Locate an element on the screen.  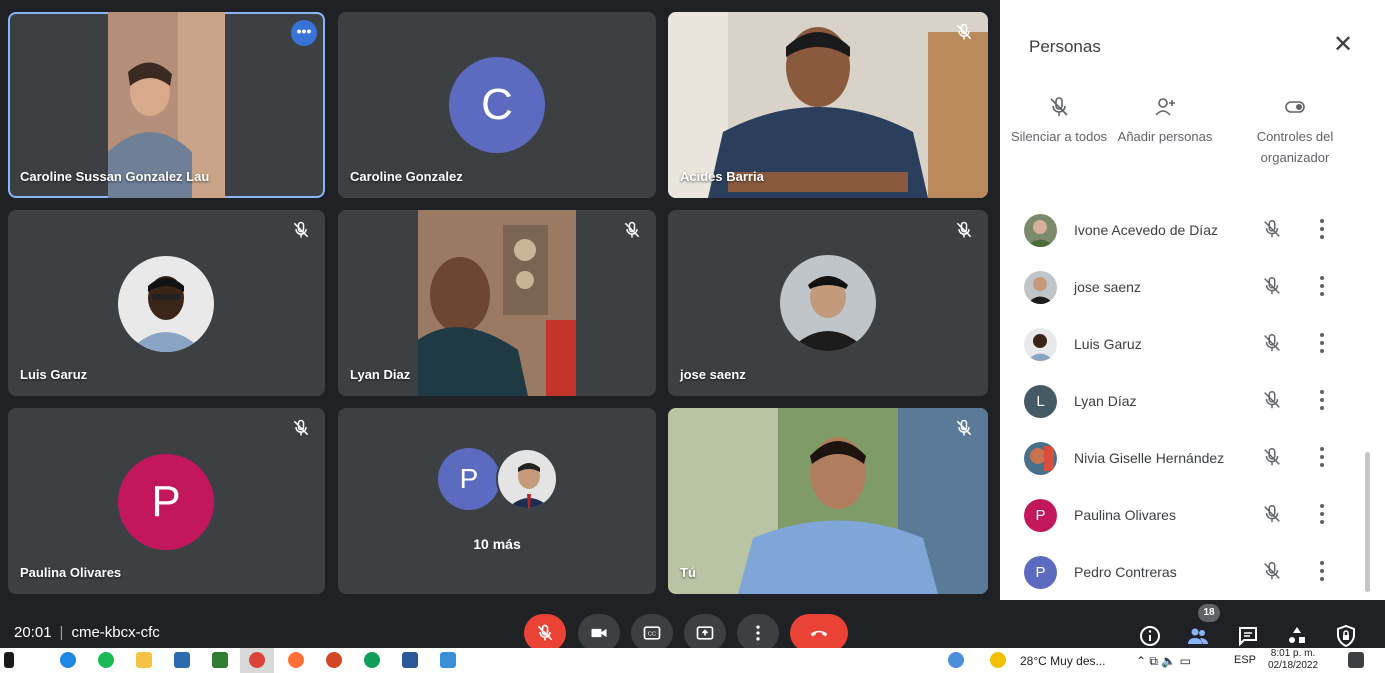
activities-icon is located at coordinates (1297, 636).